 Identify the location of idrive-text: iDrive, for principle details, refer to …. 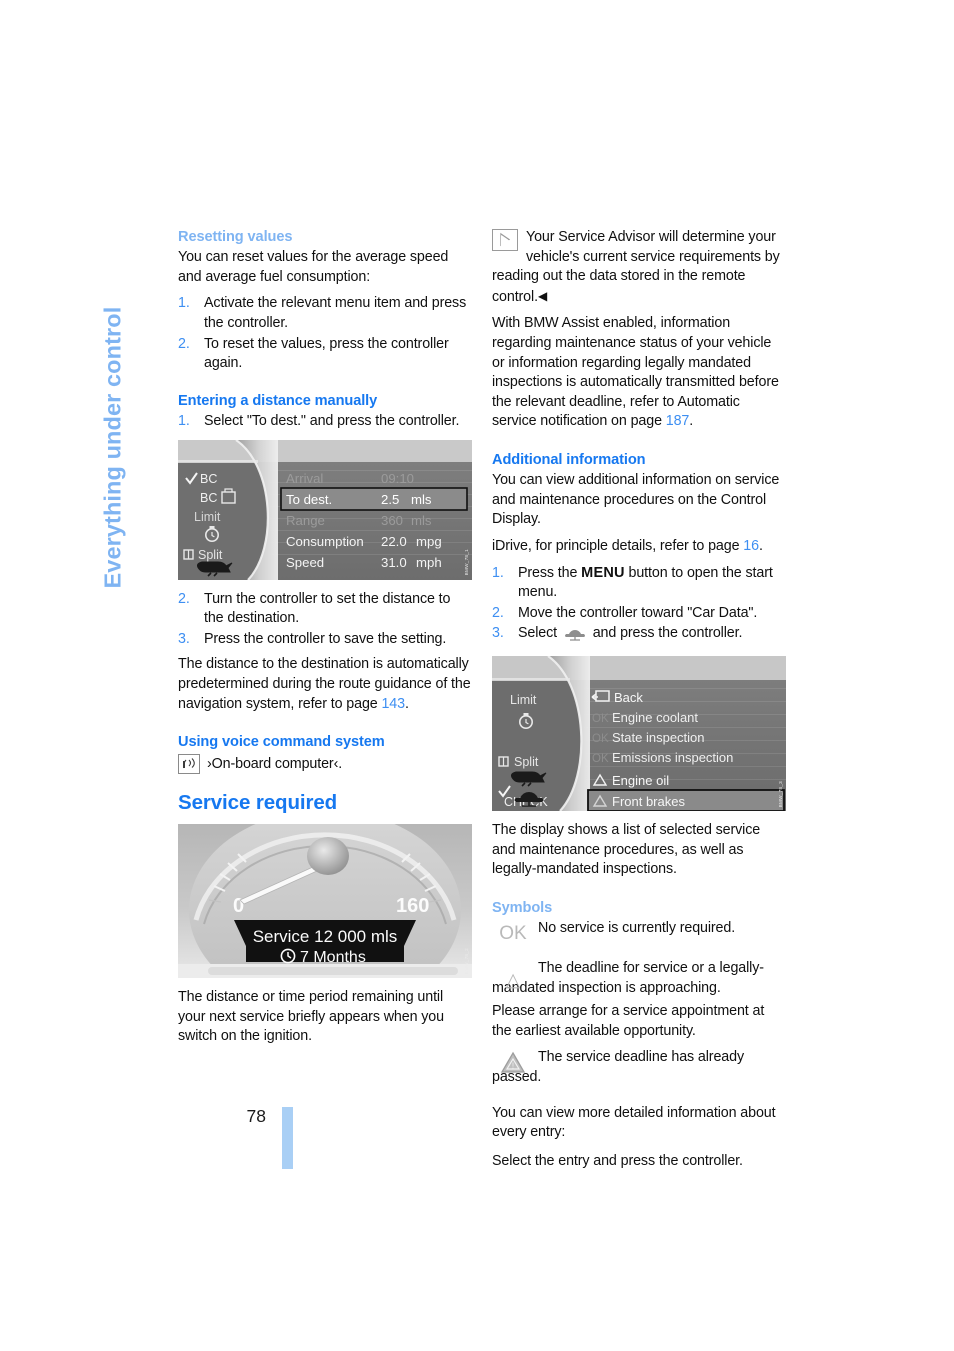
(618, 545).